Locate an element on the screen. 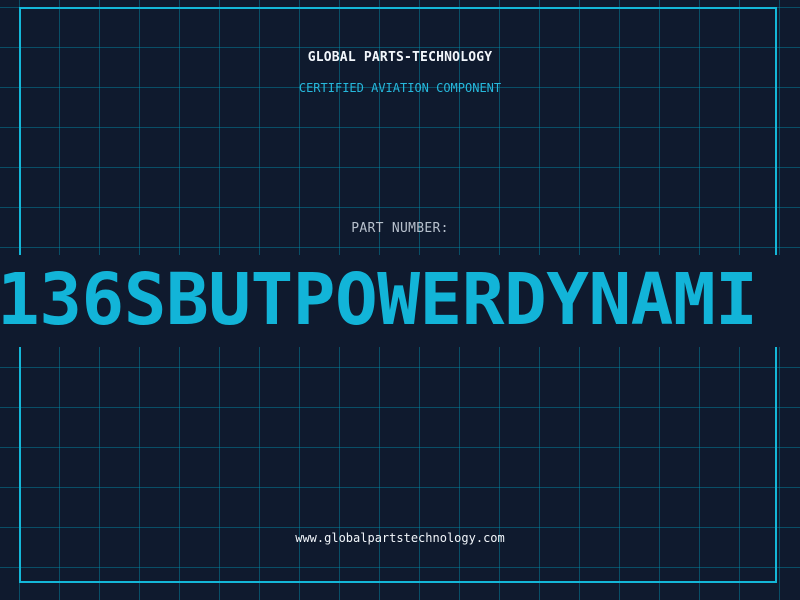  part-number-label: PART NUMBER: is located at coordinates (400, 228).